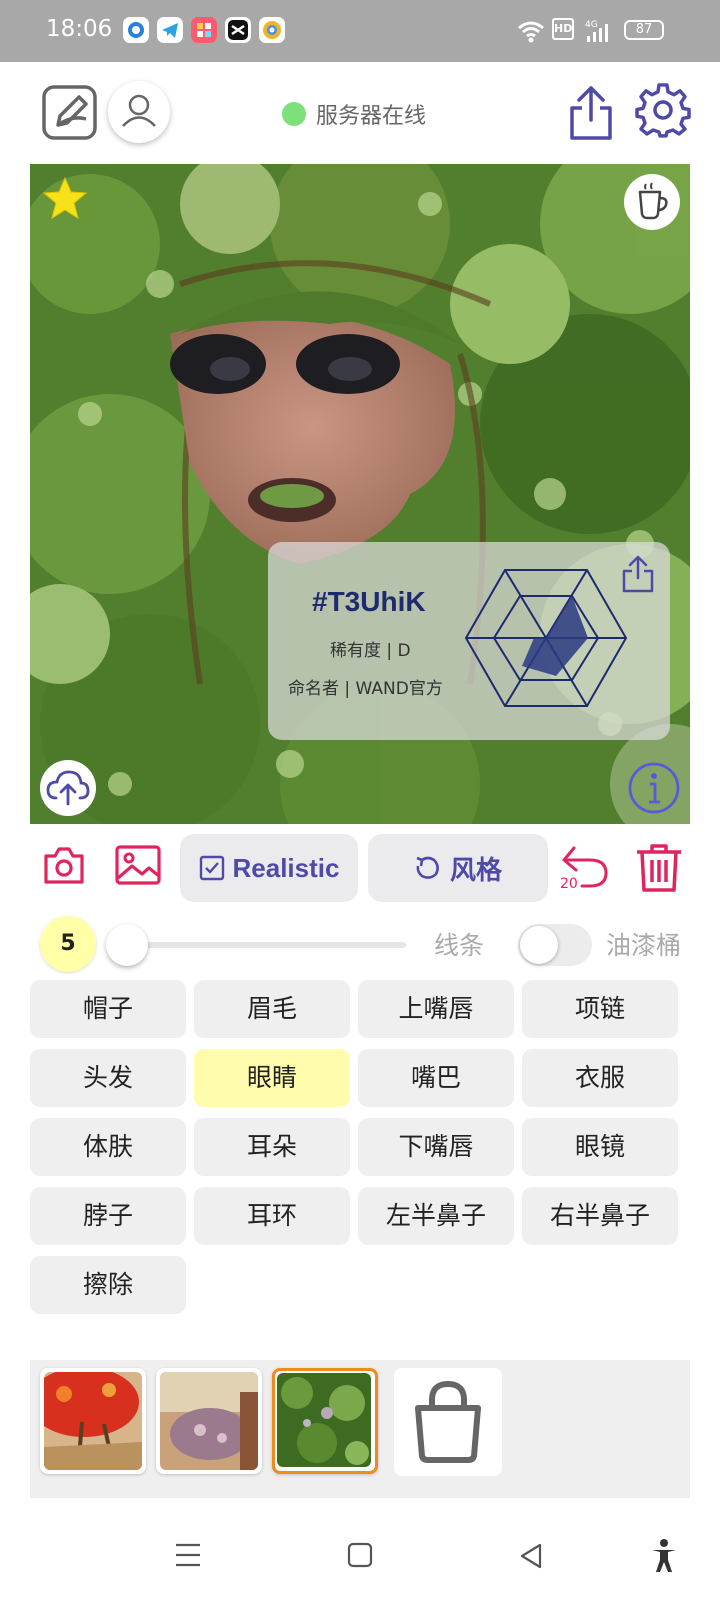 This screenshot has height=1600, width=720. I want to click on part-button-14: 左半鼻子, so click(436, 1216).